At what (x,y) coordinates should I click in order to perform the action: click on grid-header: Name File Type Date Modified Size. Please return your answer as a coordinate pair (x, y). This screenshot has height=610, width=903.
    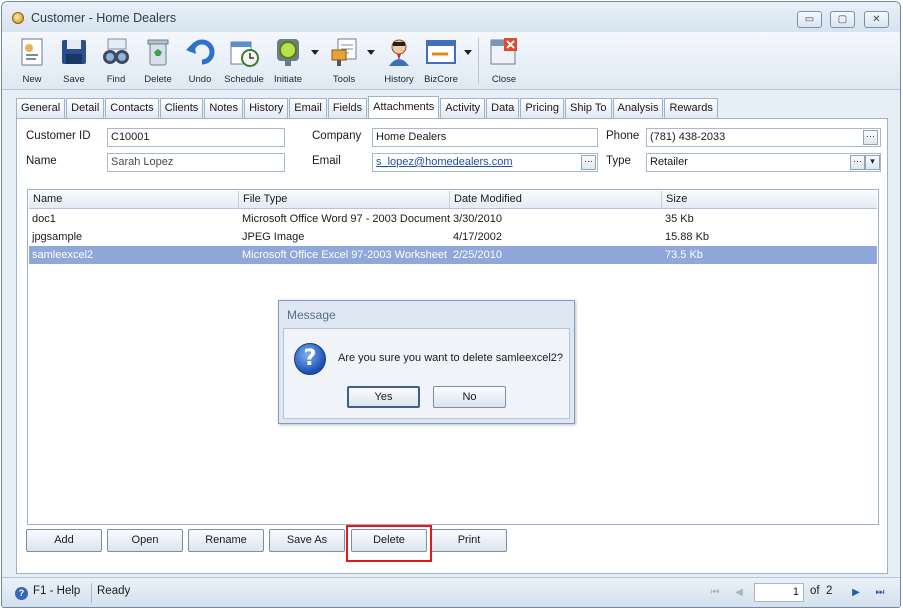
    Looking at the image, I should click on (453, 200).